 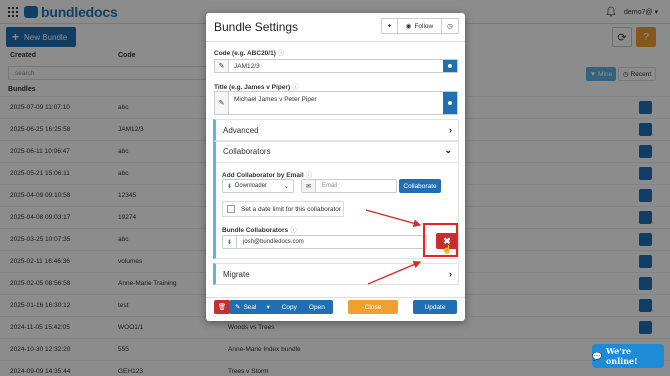 I want to click on bundle-collaborators-label: Bundle Collaborators ⓘ, so click(x=259, y=230).